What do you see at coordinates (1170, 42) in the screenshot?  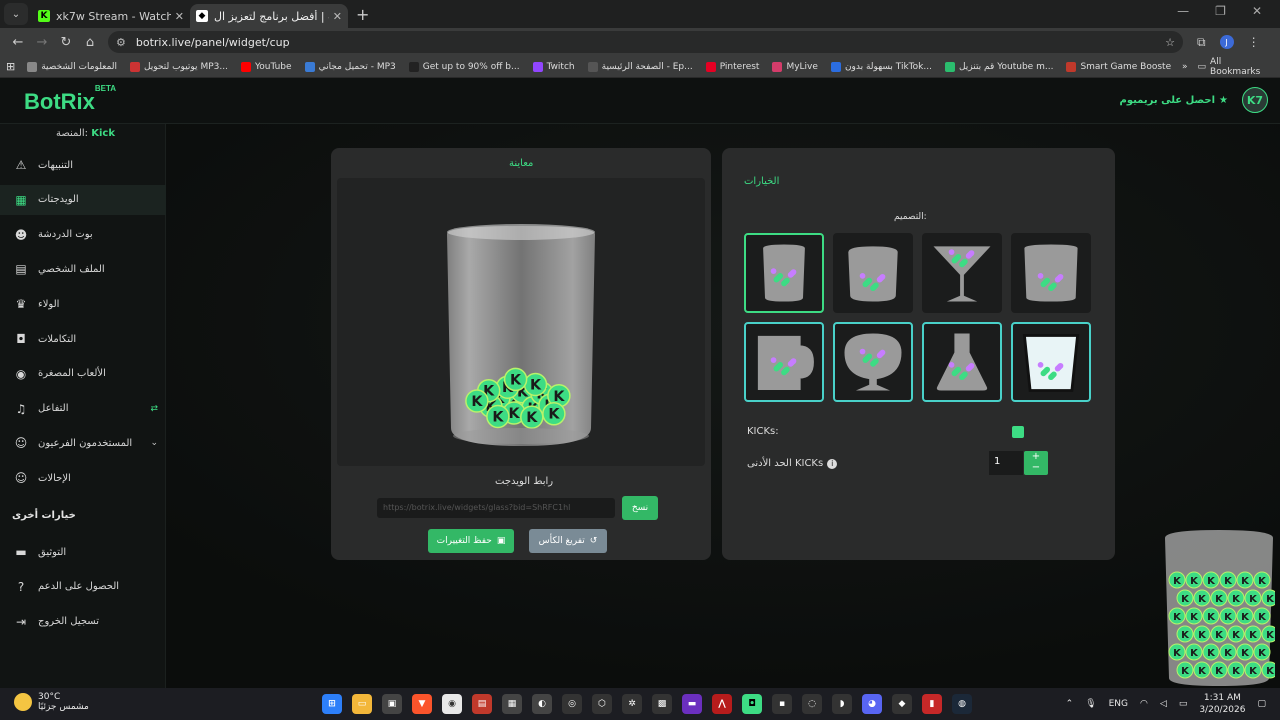 I see `bookmark-star-icon: ☆` at bounding box center [1170, 42].